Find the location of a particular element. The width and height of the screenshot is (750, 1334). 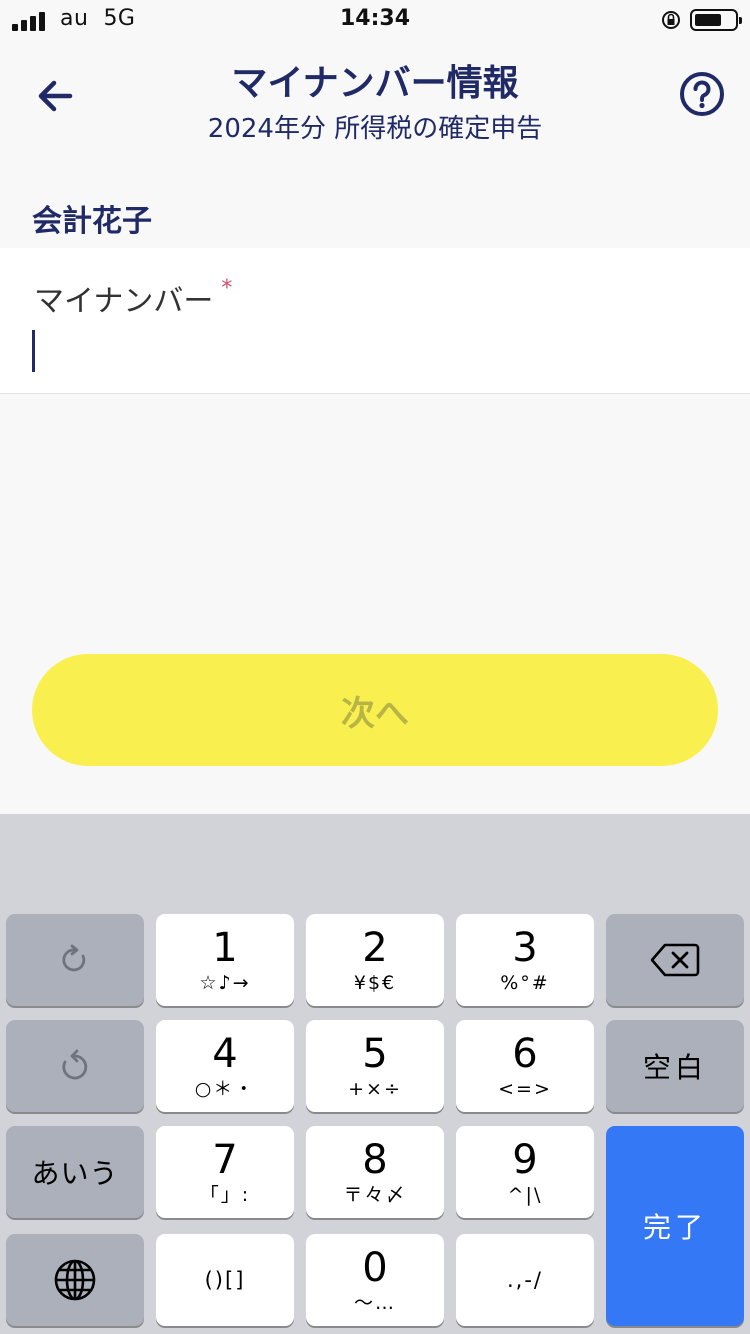

key-symbols: 「」: is located at coordinates (225, 1195).